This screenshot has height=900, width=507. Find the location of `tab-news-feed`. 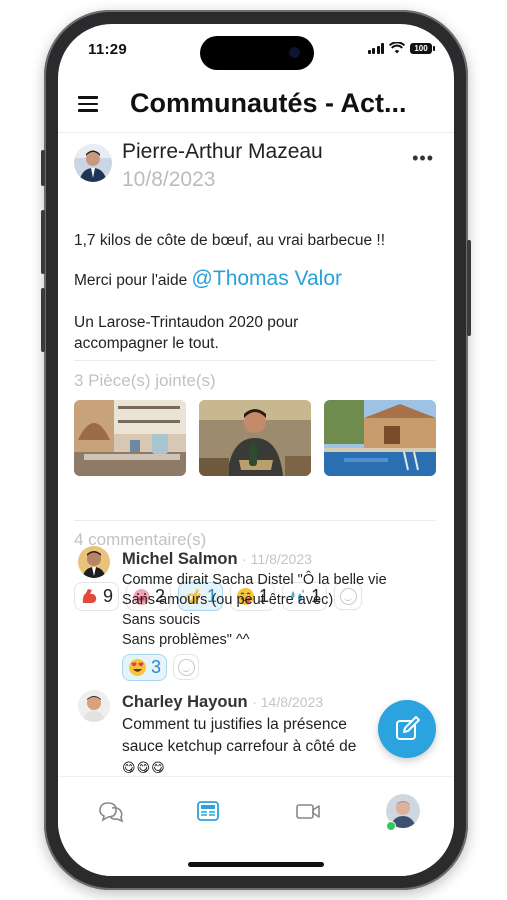

tab-news-feed is located at coordinates (208, 811).